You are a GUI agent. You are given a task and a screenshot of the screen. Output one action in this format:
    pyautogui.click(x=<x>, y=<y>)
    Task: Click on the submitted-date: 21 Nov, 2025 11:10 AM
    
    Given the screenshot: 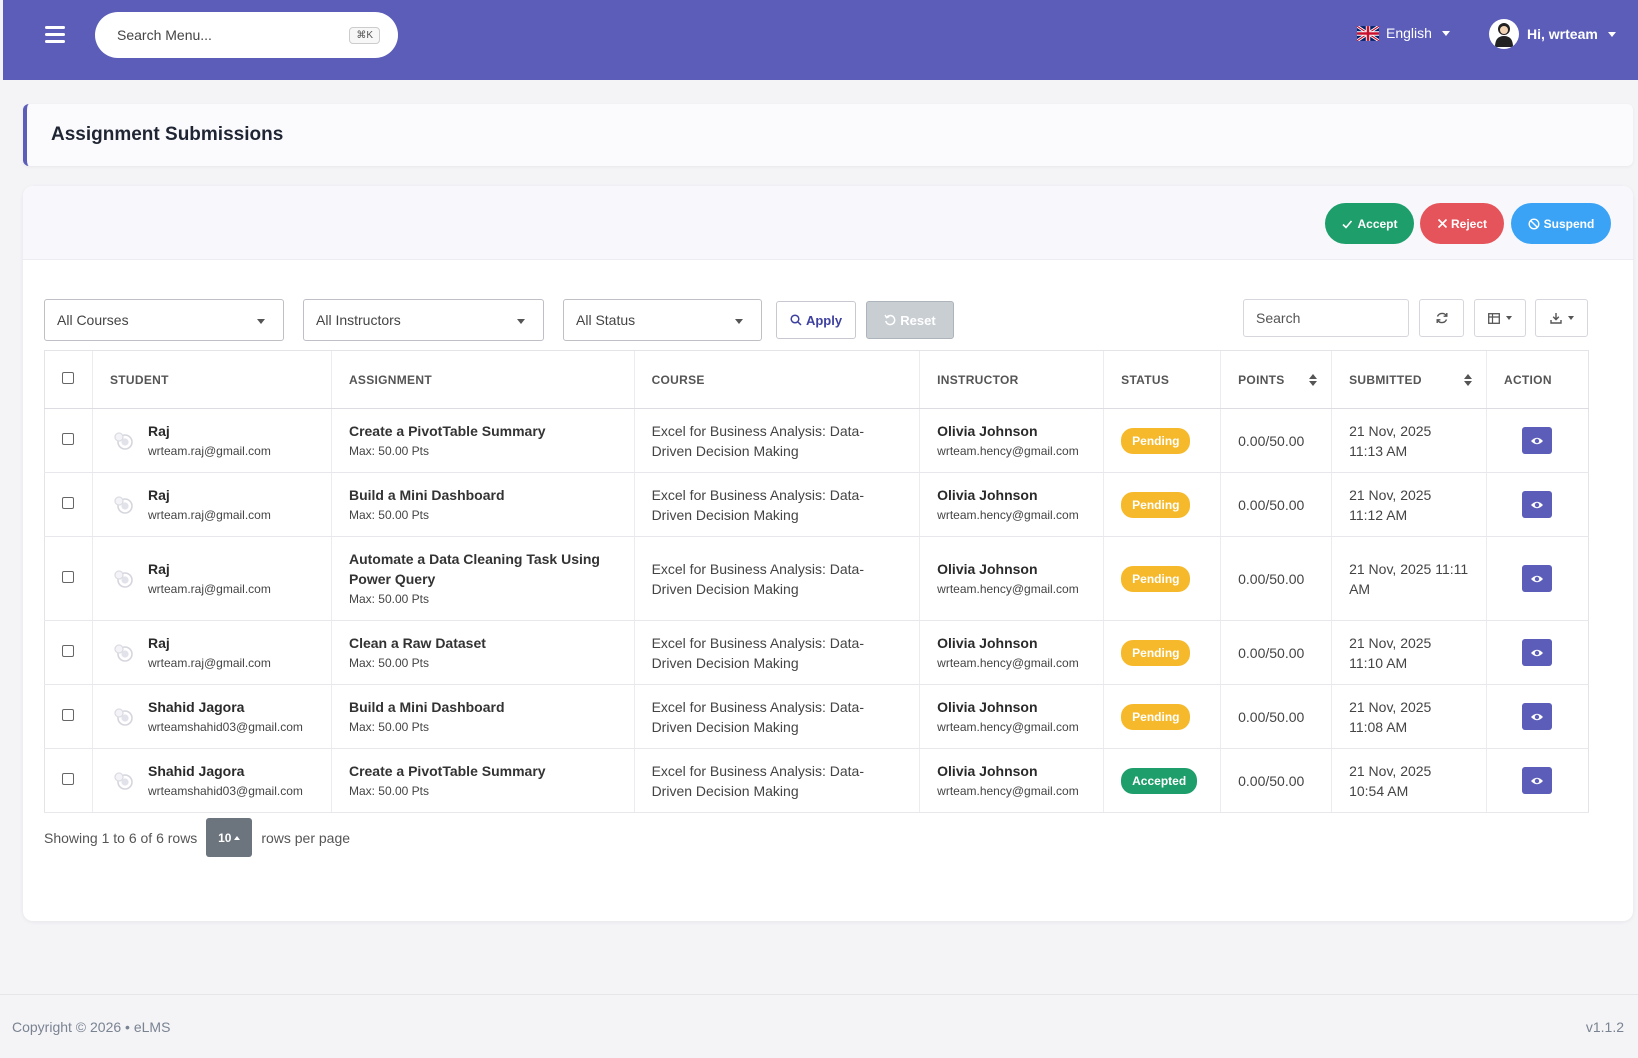 What is the action you would take?
    pyautogui.click(x=1390, y=652)
    